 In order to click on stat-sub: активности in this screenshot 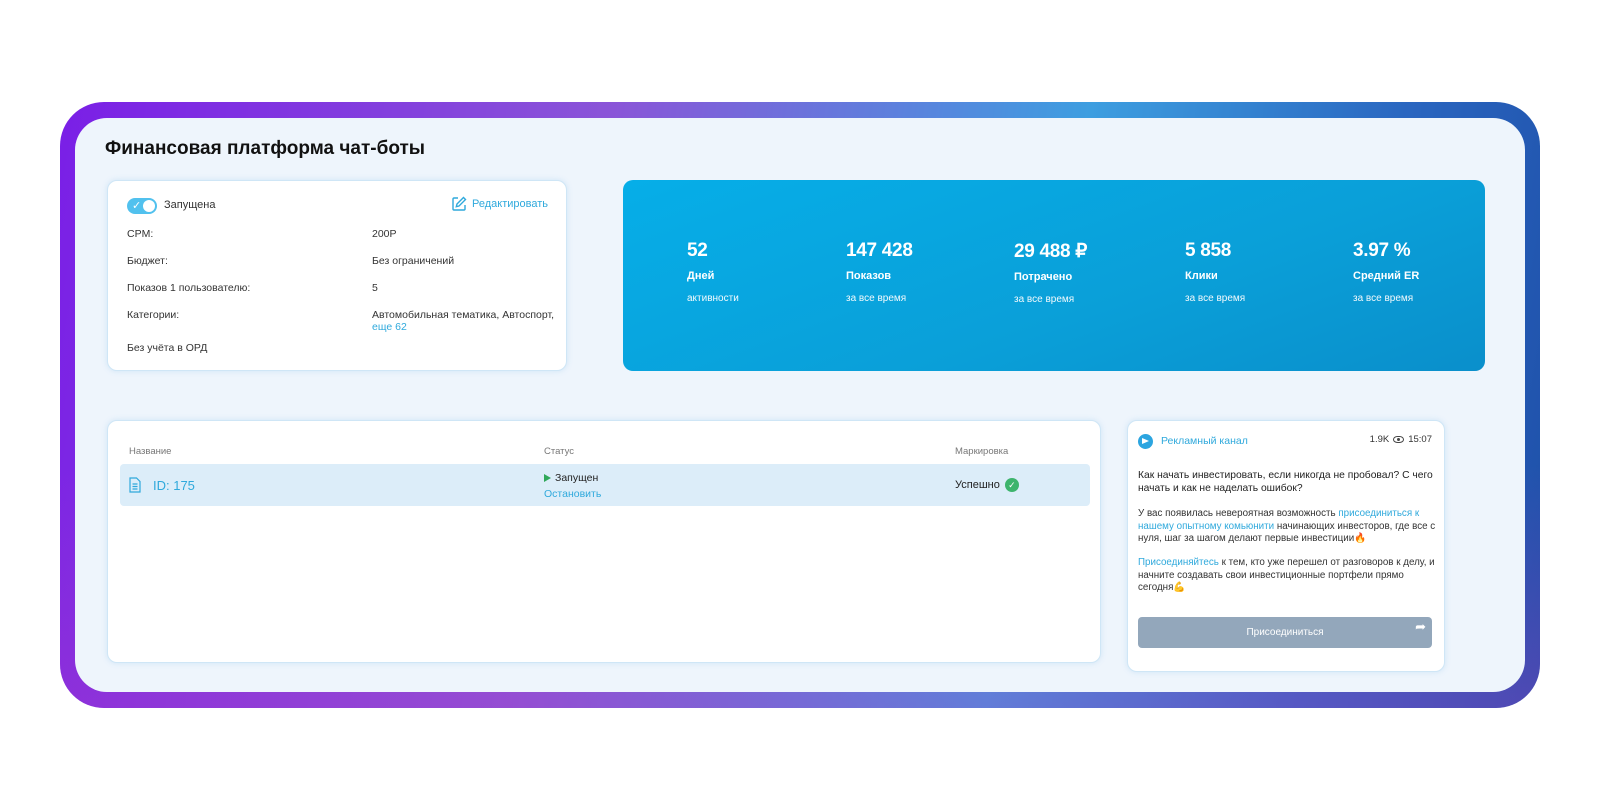, I will do `click(713, 298)`.